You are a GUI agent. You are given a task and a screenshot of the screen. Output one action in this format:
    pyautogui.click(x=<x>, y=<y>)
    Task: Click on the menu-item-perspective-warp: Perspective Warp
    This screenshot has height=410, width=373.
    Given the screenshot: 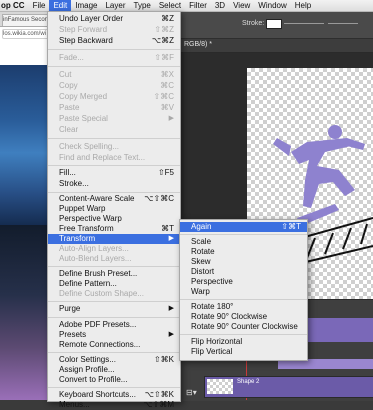 What is the action you would take?
    pyautogui.click(x=114, y=219)
    